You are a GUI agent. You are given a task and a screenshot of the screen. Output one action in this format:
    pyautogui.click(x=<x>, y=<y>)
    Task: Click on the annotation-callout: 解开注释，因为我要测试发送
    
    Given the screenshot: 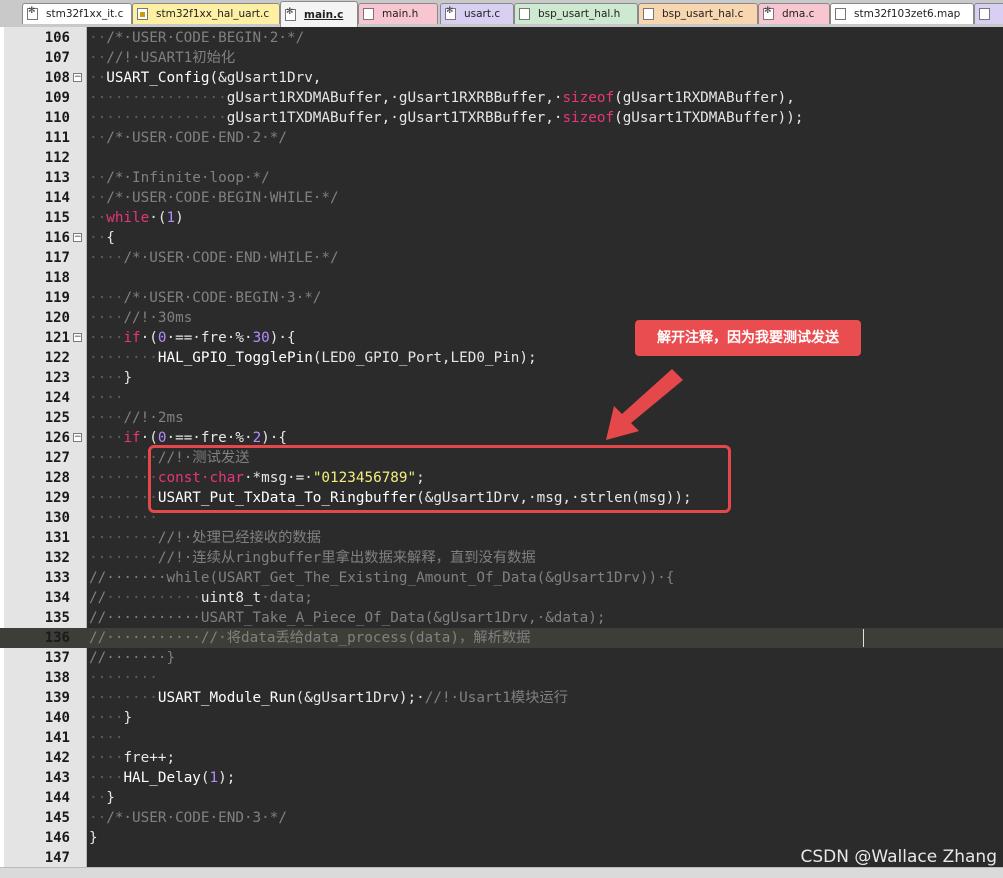 What is the action you would take?
    pyautogui.click(x=748, y=338)
    